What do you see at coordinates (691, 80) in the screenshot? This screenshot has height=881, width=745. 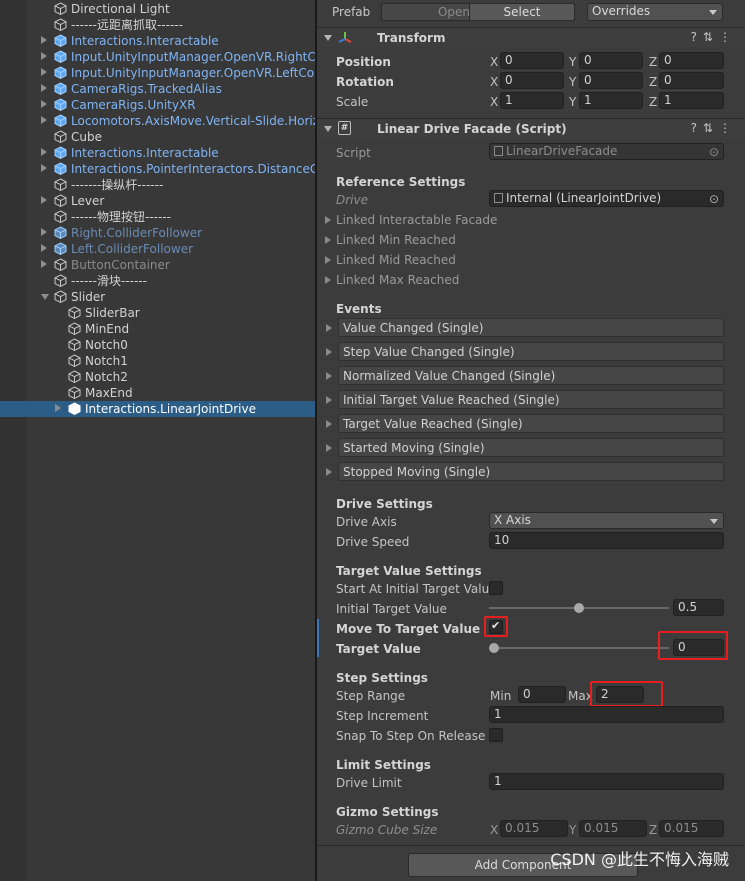 I see `transform-rotation-z-field: 0` at bounding box center [691, 80].